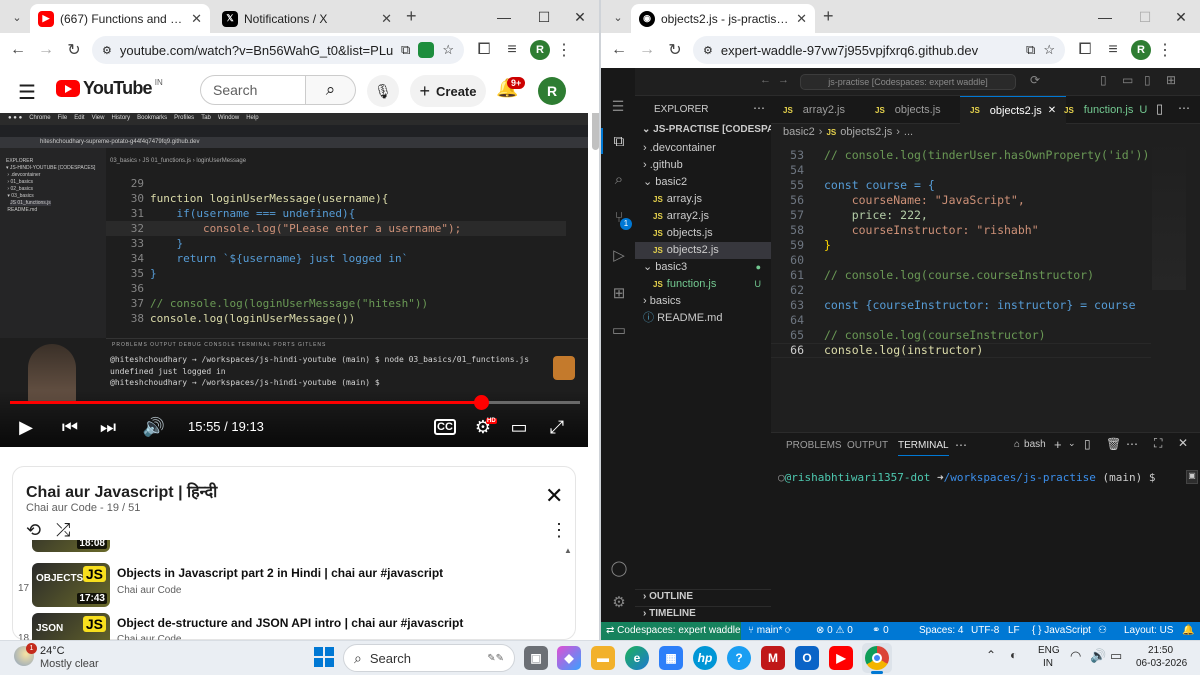  What do you see at coordinates (554, 496) in the screenshot?
I see `close-playlist-icon: ✕` at bounding box center [554, 496].